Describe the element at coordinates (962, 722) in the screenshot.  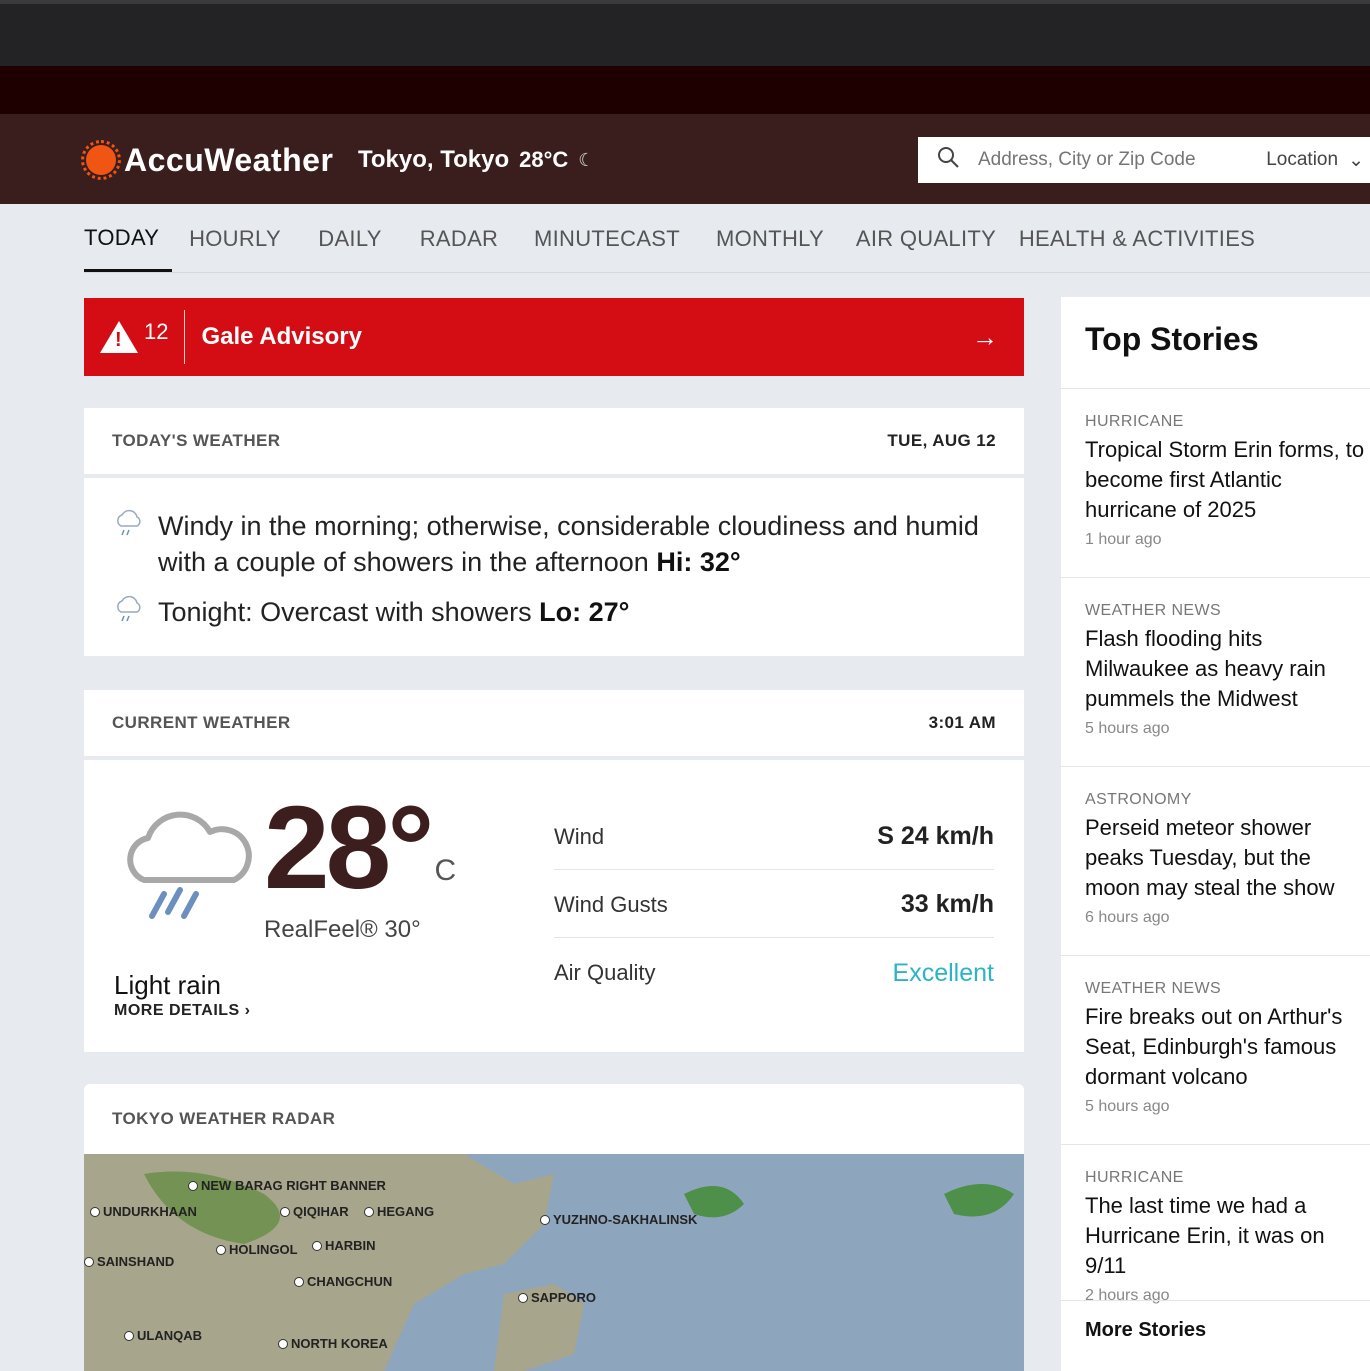
I see `current-weather-time: 3:01 AM` at that location.